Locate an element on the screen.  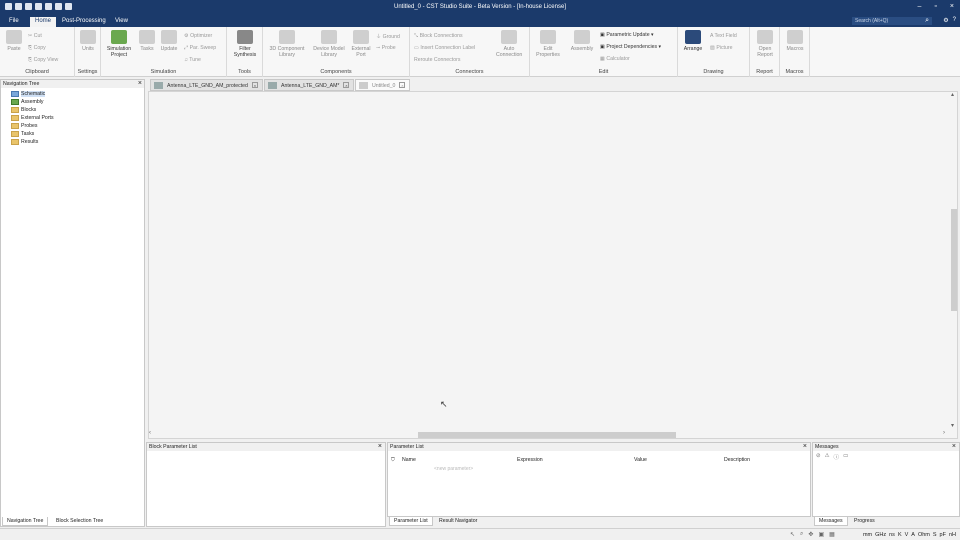
copy-button: ⎘ Copy is located at coordinates (37, 48).